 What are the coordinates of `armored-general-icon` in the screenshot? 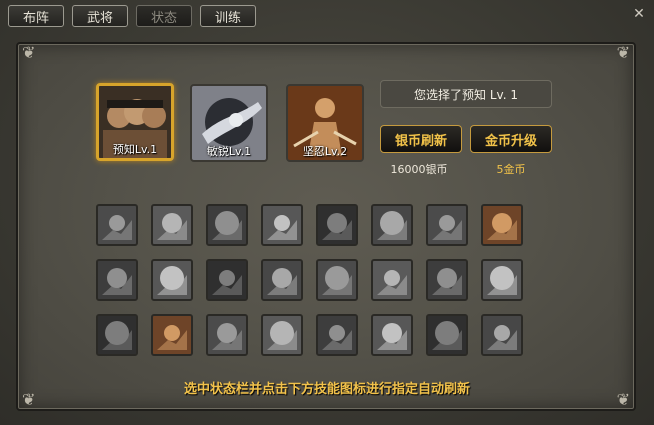 It's located at (447, 280).